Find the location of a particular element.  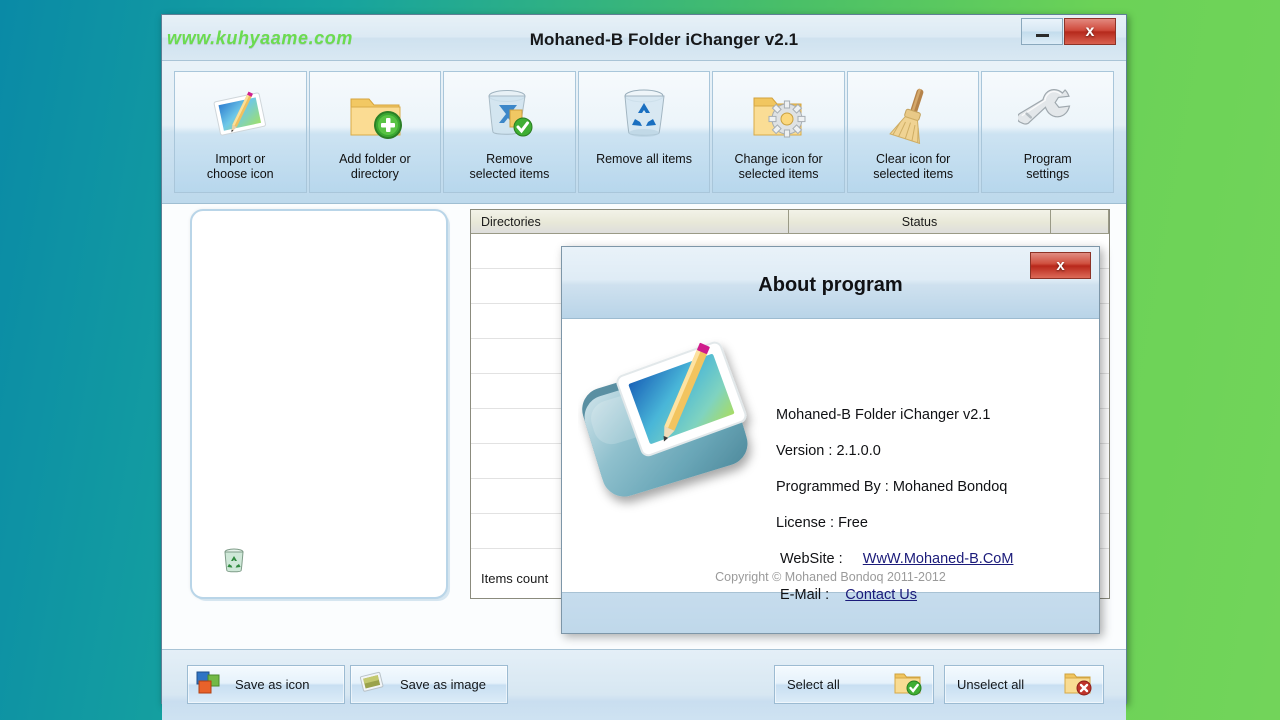

toolbar-label: Remove selected items is located at coordinates (509, 167).